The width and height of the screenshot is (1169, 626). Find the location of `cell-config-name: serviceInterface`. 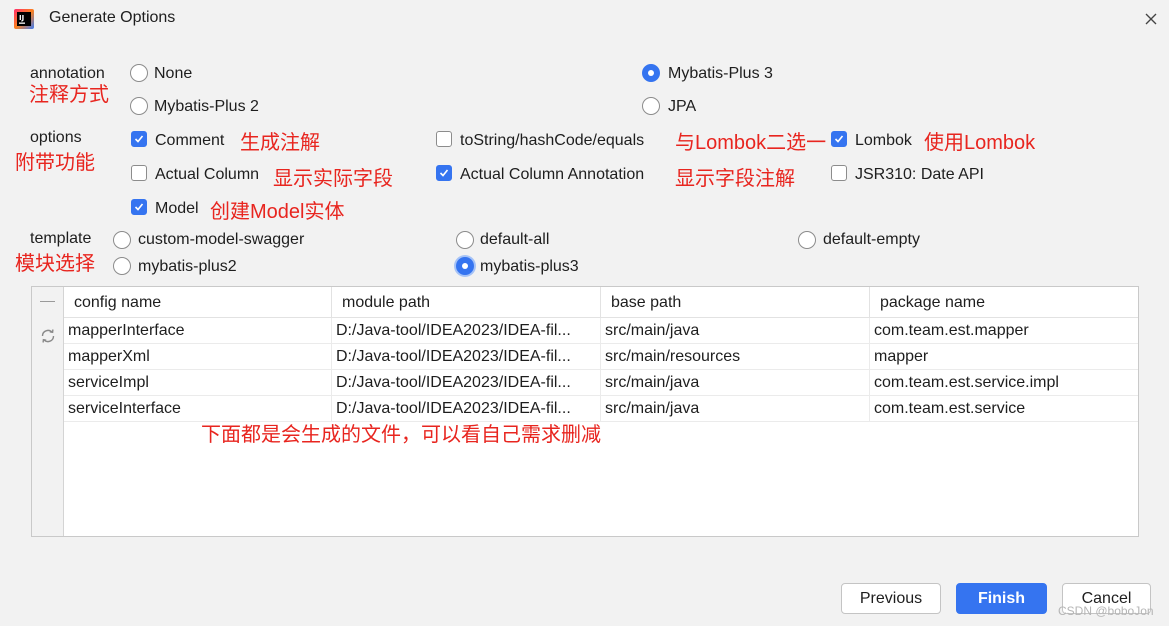

cell-config-name: serviceInterface is located at coordinates (198, 409).